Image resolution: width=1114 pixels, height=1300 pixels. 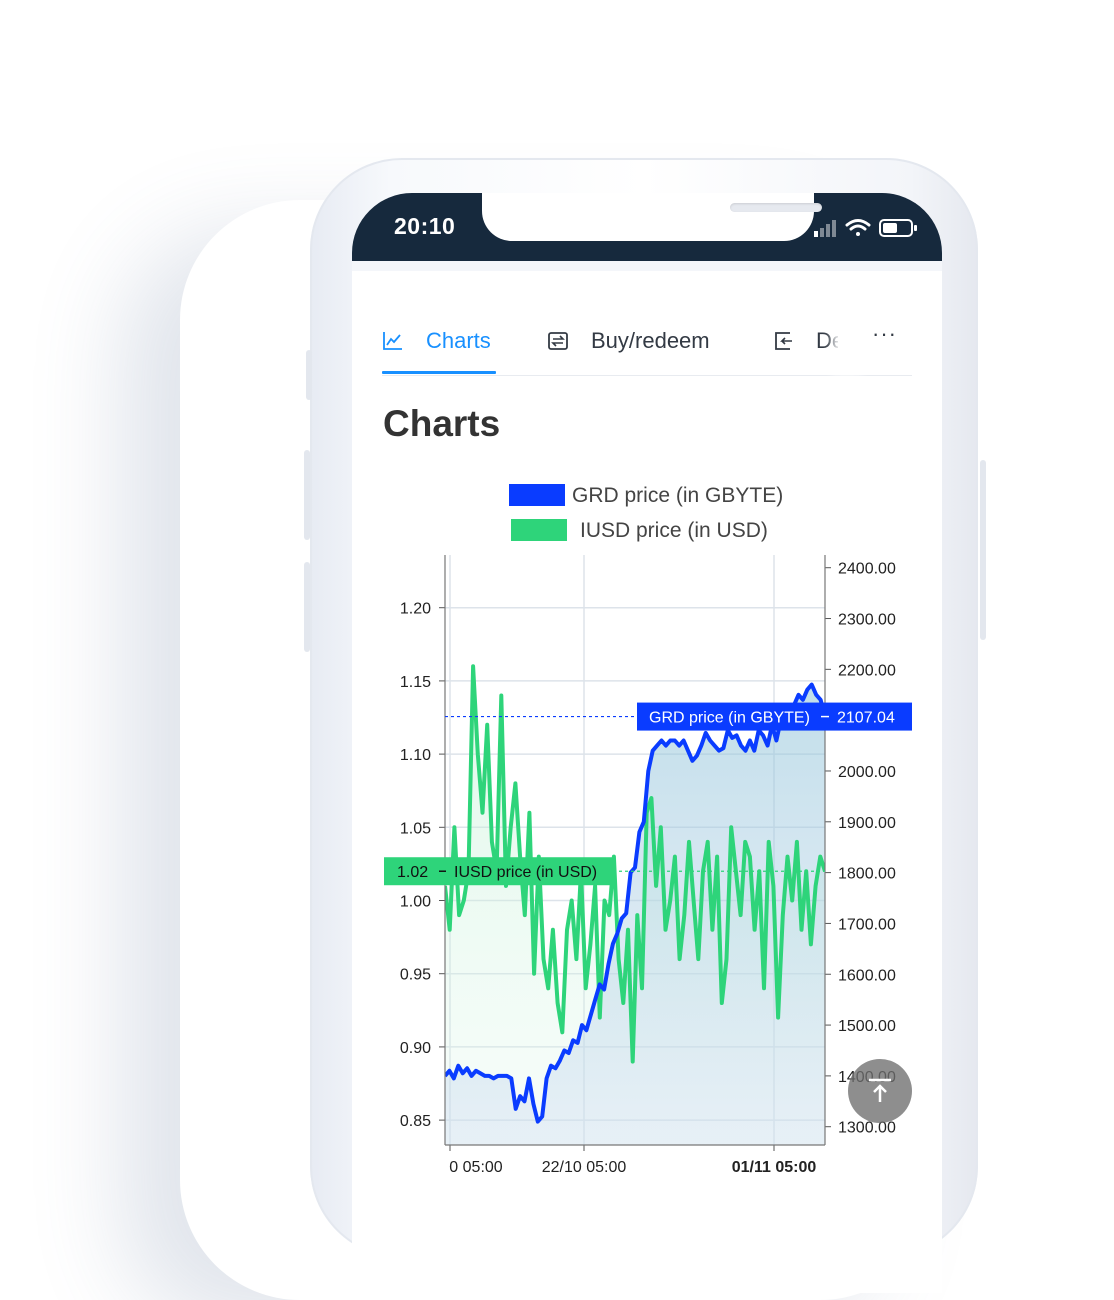 I want to click on right-axis-tick-label: 1800.00, so click(x=867, y=874).